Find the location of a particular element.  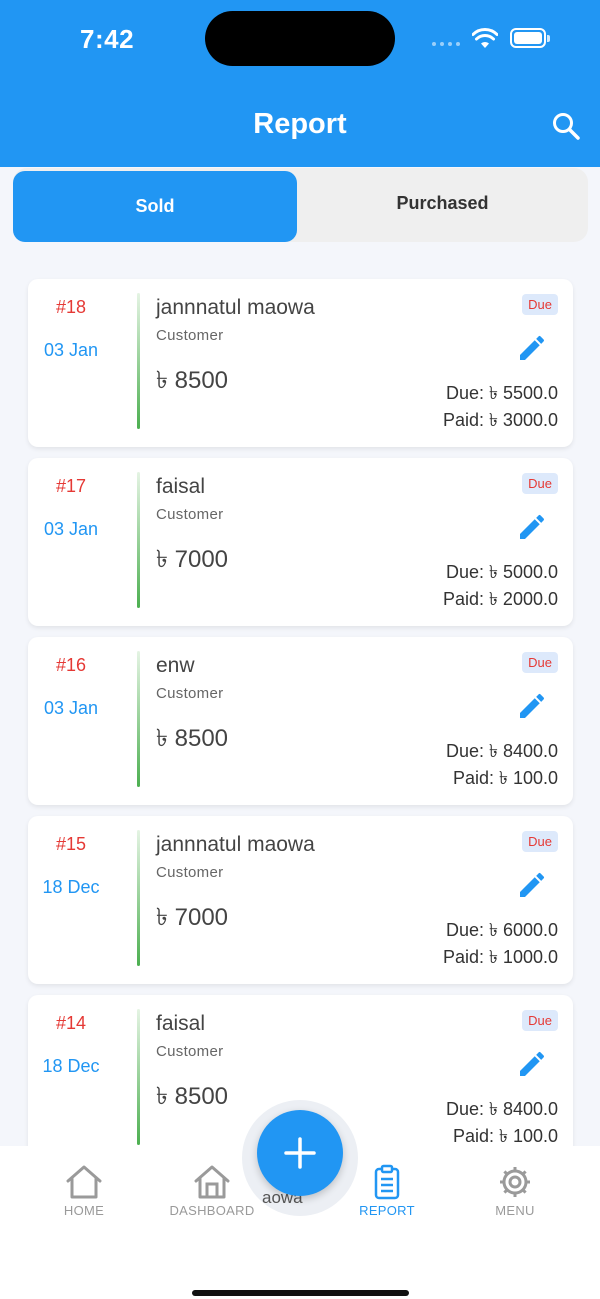

battery-icon is located at coordinates (530, 38).